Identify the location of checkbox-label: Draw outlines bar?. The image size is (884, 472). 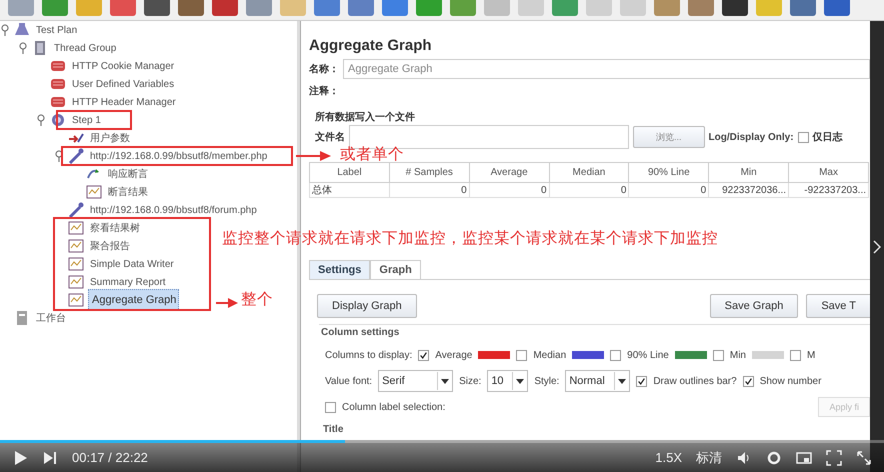
(695, 381).